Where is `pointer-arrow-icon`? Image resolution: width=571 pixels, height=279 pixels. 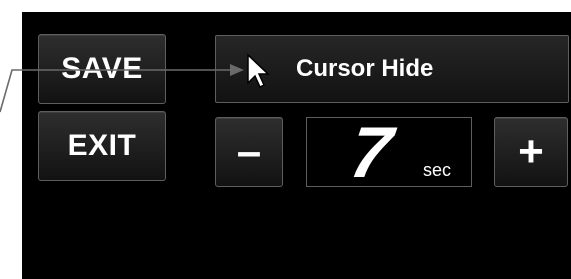
pointer-arrow-icon is located at coordinates (122, 88).